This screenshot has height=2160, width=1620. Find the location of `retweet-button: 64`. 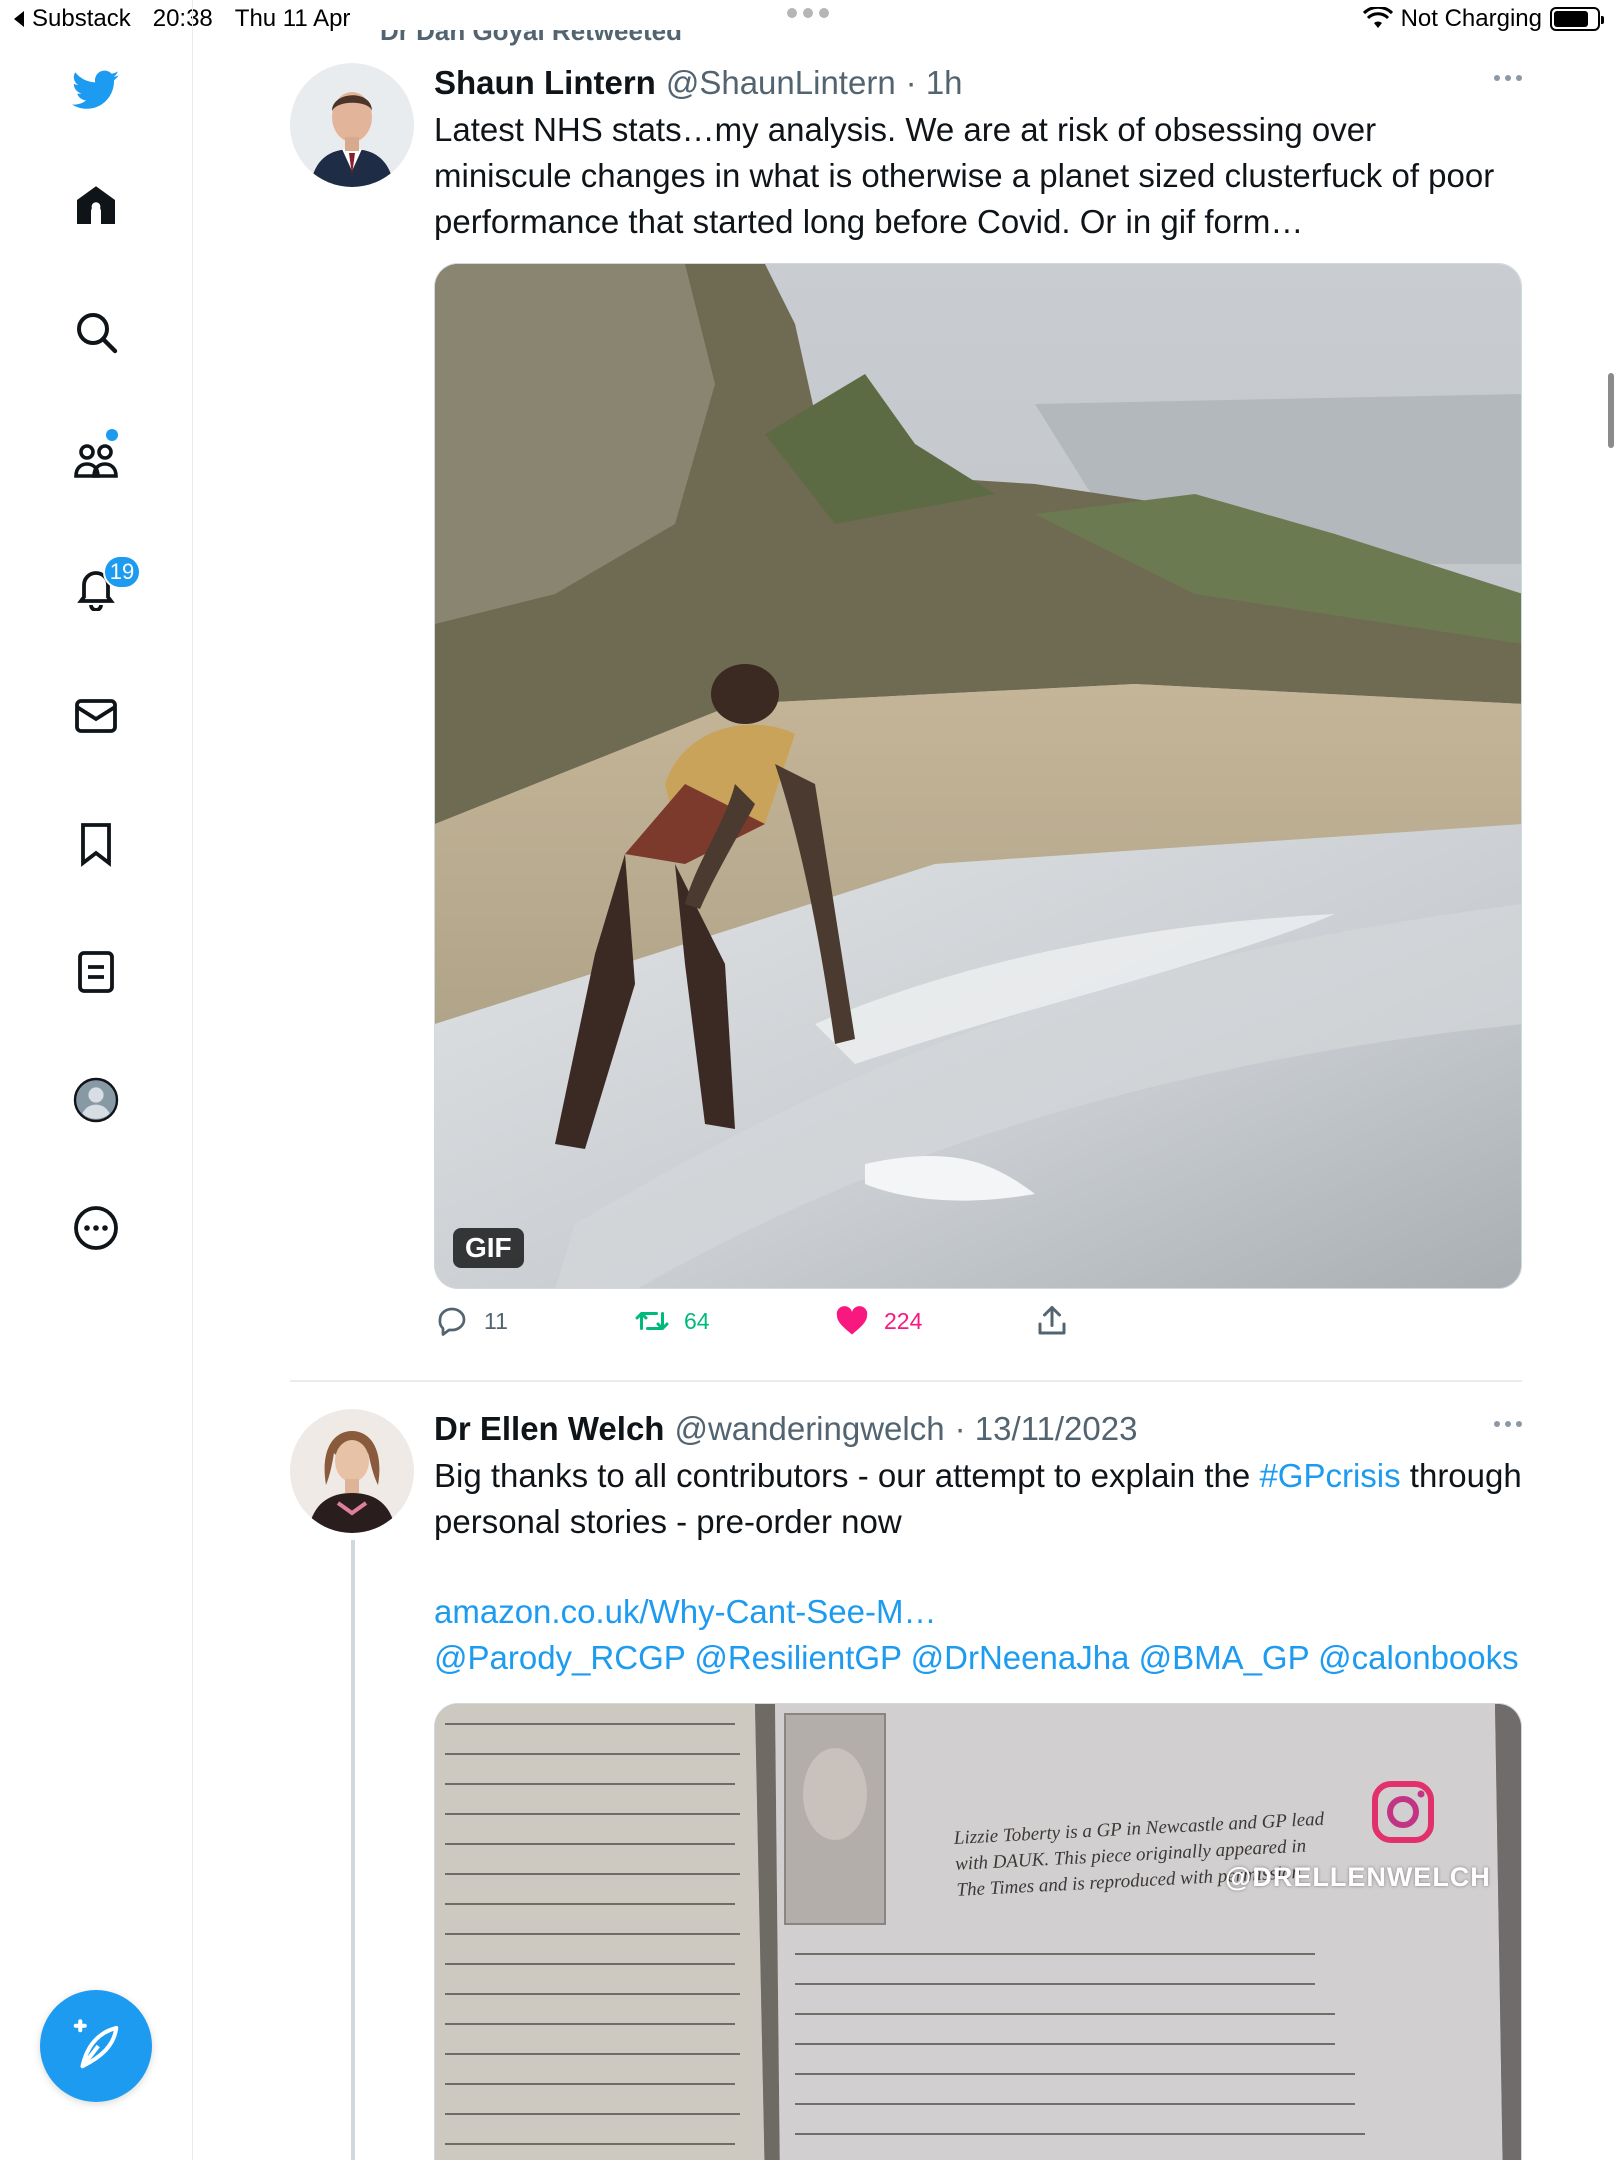

retweet-button: 64 is located at coordinates (672, 1321).